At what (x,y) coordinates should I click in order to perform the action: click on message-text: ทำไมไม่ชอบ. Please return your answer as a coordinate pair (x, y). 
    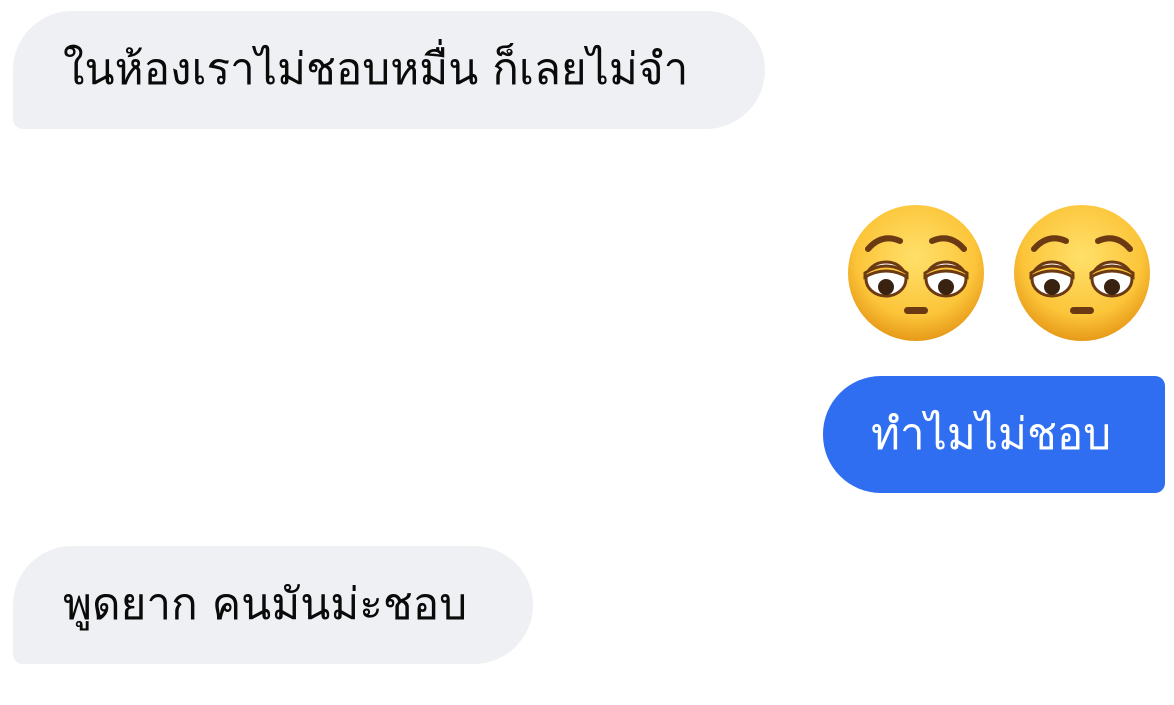
    Looking at the image, I should click on (991, 434).